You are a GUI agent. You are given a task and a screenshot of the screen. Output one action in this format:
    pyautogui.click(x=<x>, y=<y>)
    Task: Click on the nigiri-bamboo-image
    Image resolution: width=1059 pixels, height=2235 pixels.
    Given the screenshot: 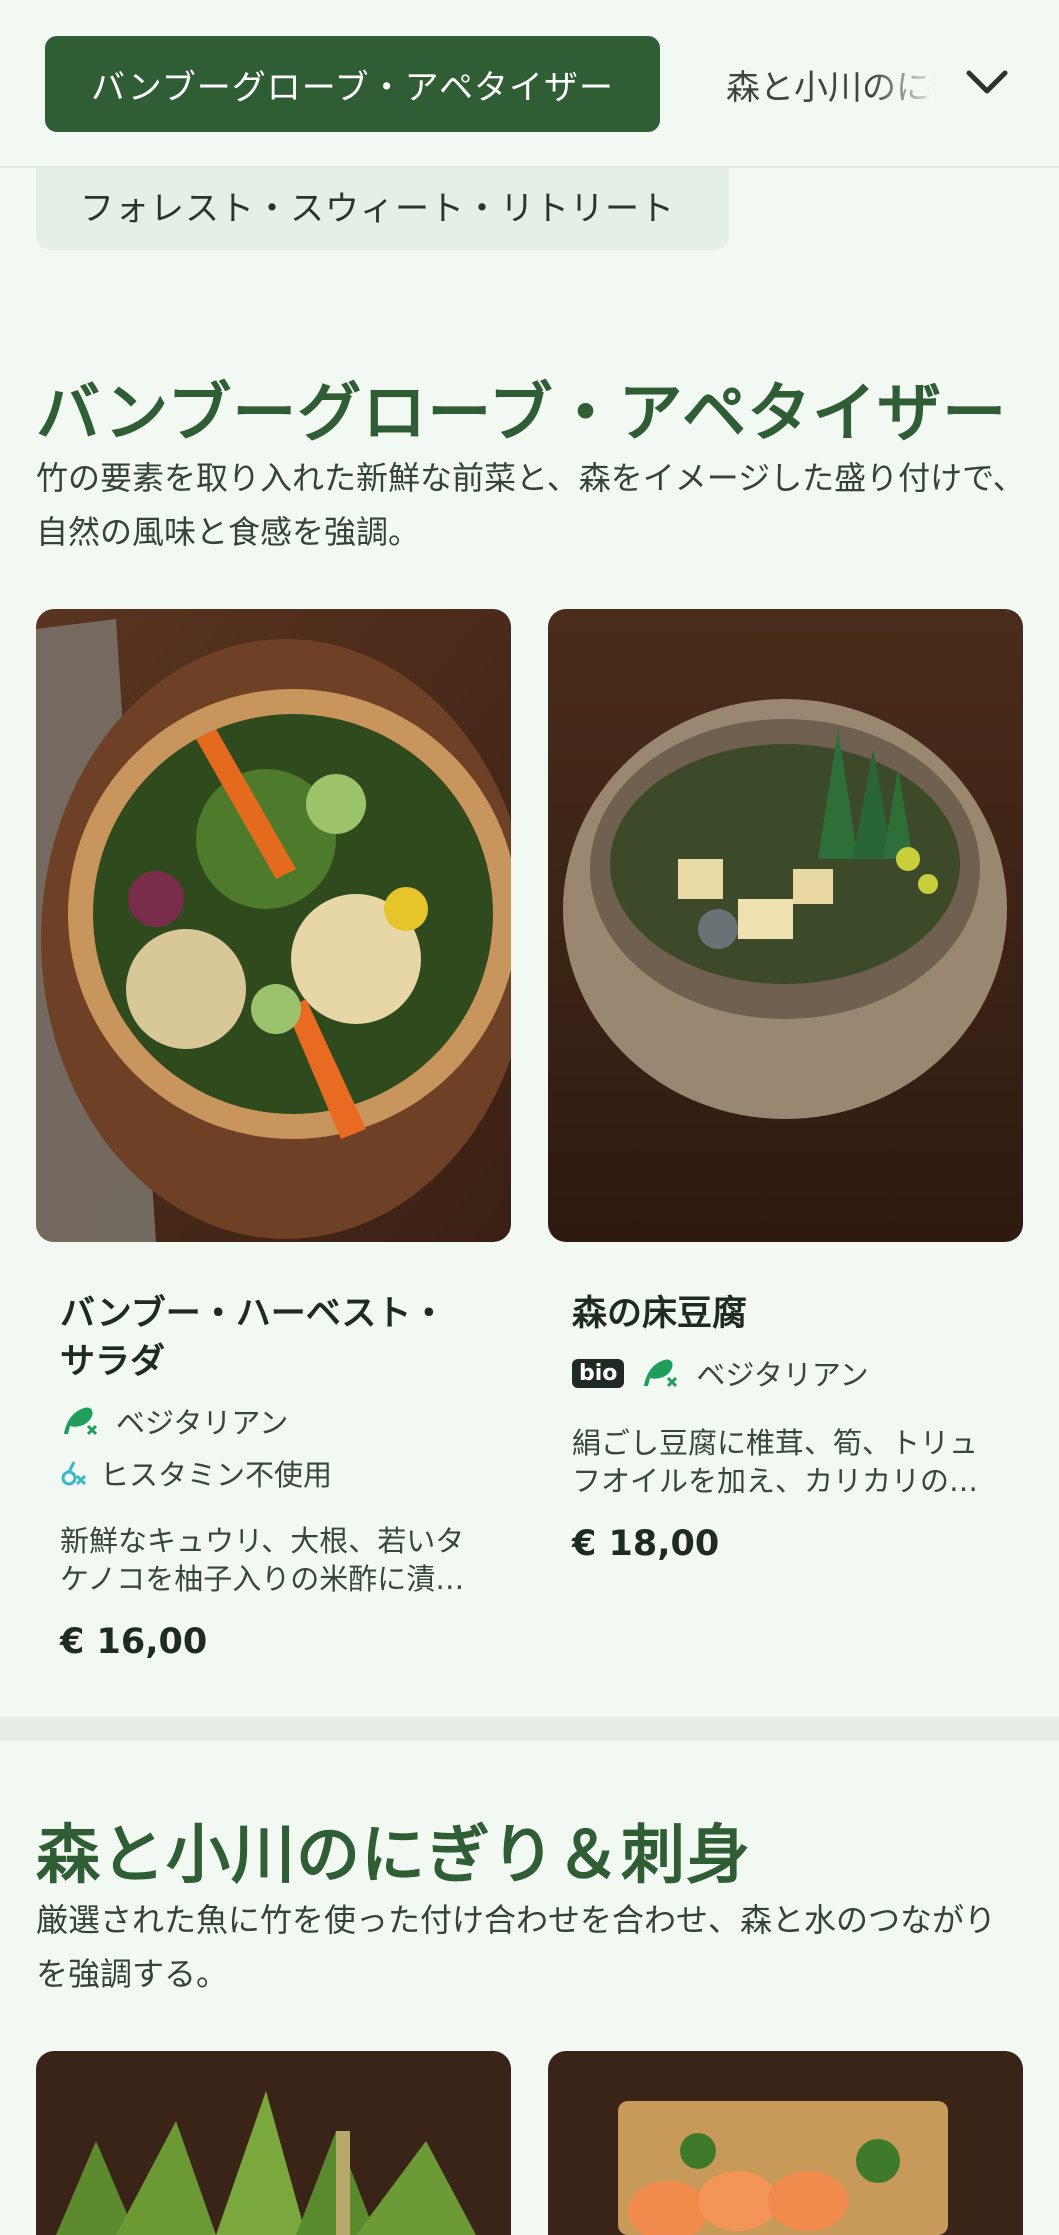 What is the action you would take?
    pyautogui.click(x=273, y=2143)
    